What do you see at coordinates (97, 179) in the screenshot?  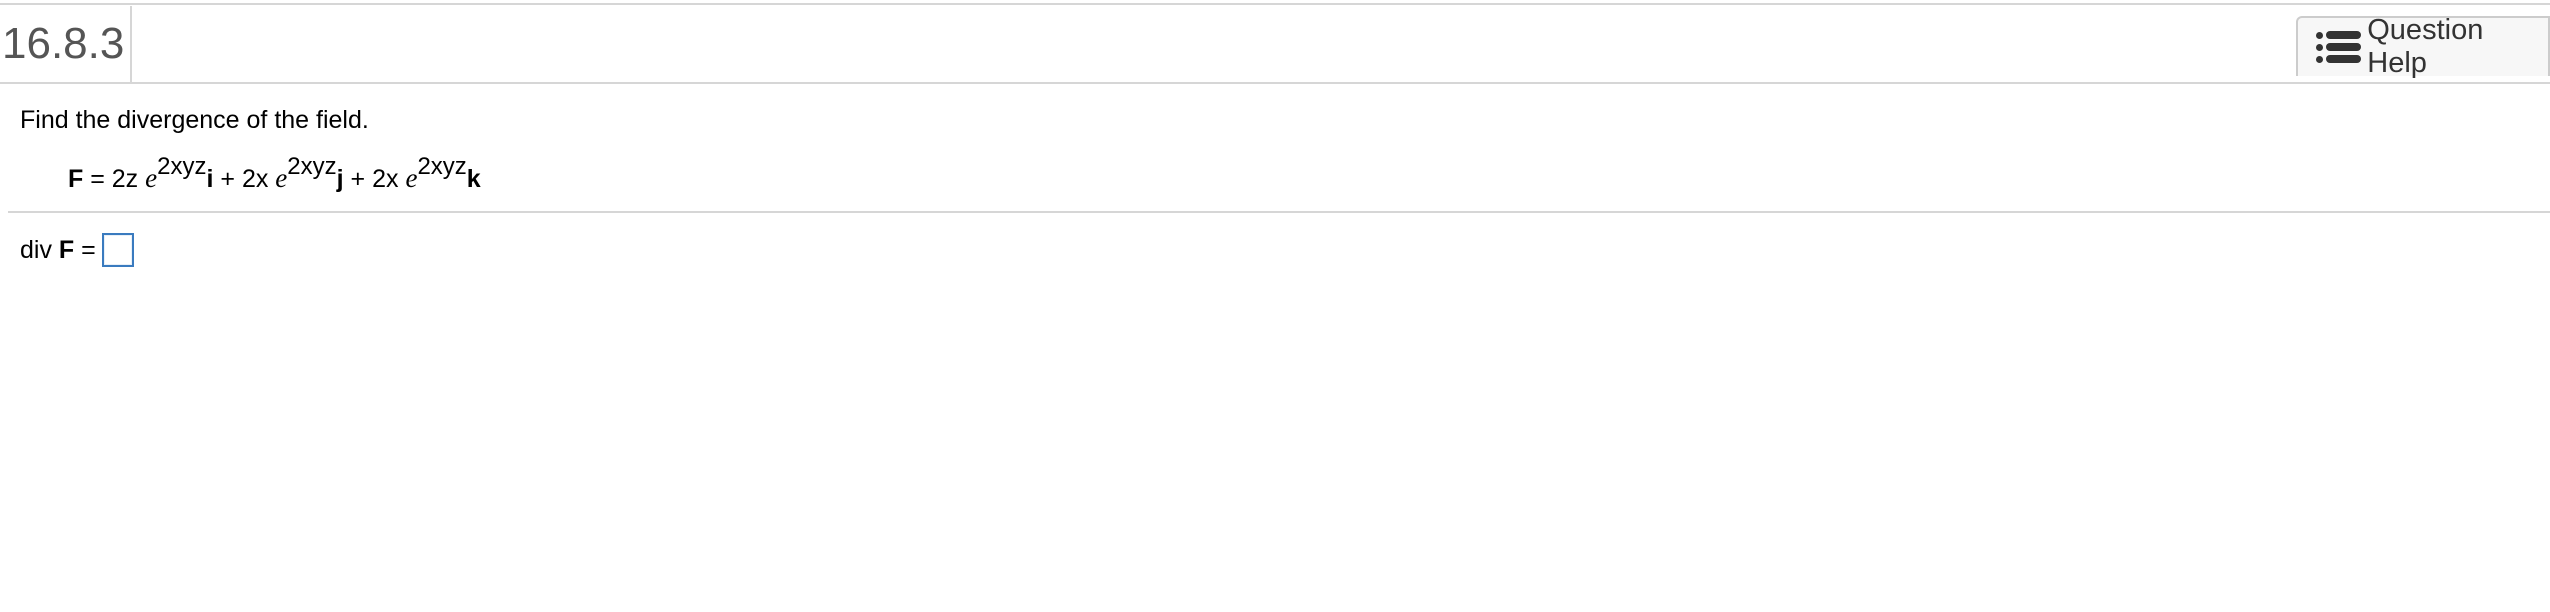 I see `formula-equals: =` at bounding box center [97, 179].